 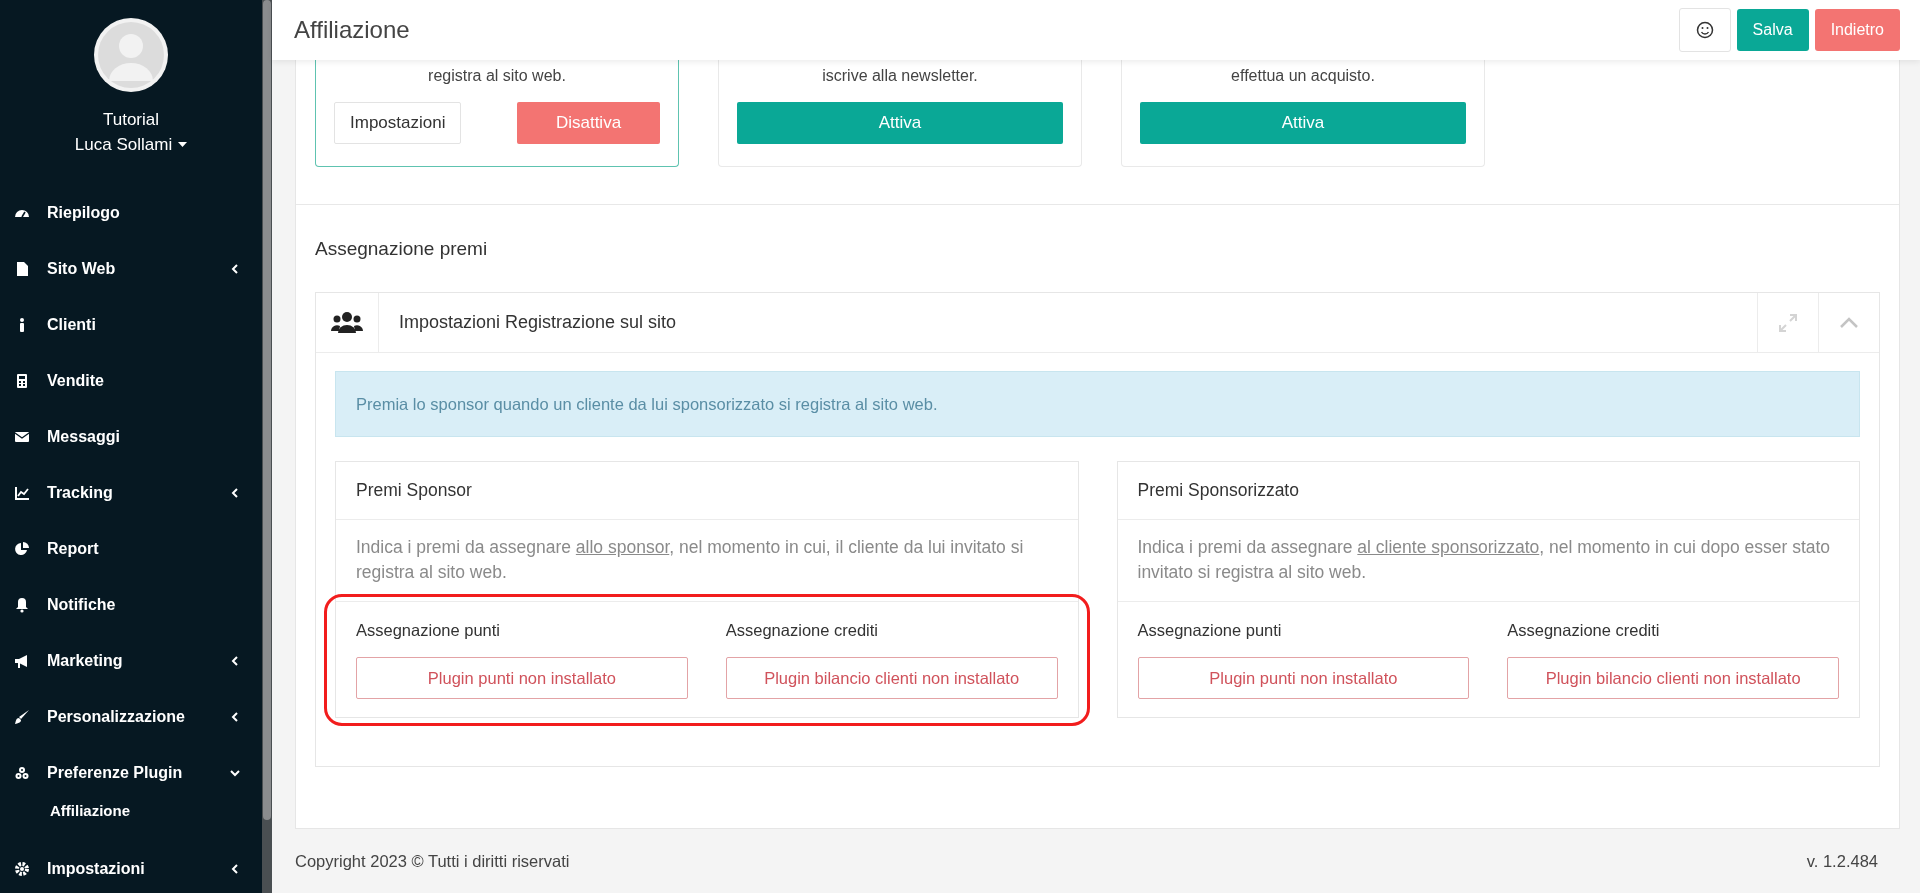 I want to click on sidebar-item: Impostazioni, so click(x=131, y=867).